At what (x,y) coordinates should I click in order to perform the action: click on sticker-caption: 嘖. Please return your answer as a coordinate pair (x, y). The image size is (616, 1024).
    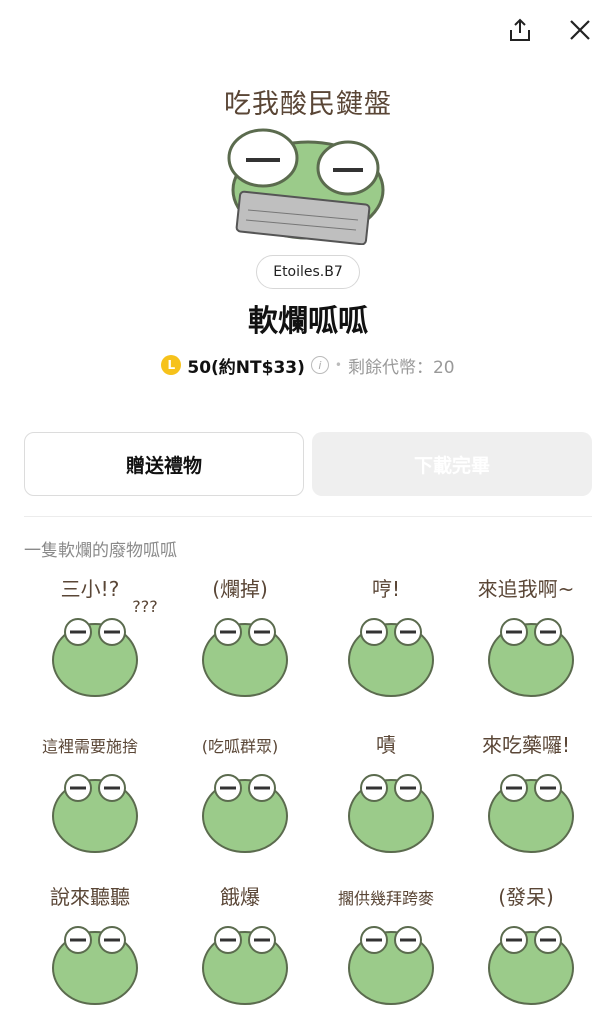
    Looking at the image, I should click on (386, 745).